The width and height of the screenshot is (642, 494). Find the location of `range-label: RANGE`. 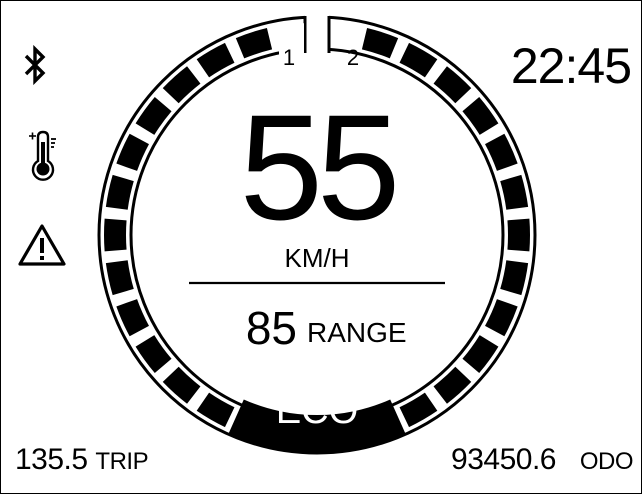

range-label: RANGE is located at coordinates (357, 332).